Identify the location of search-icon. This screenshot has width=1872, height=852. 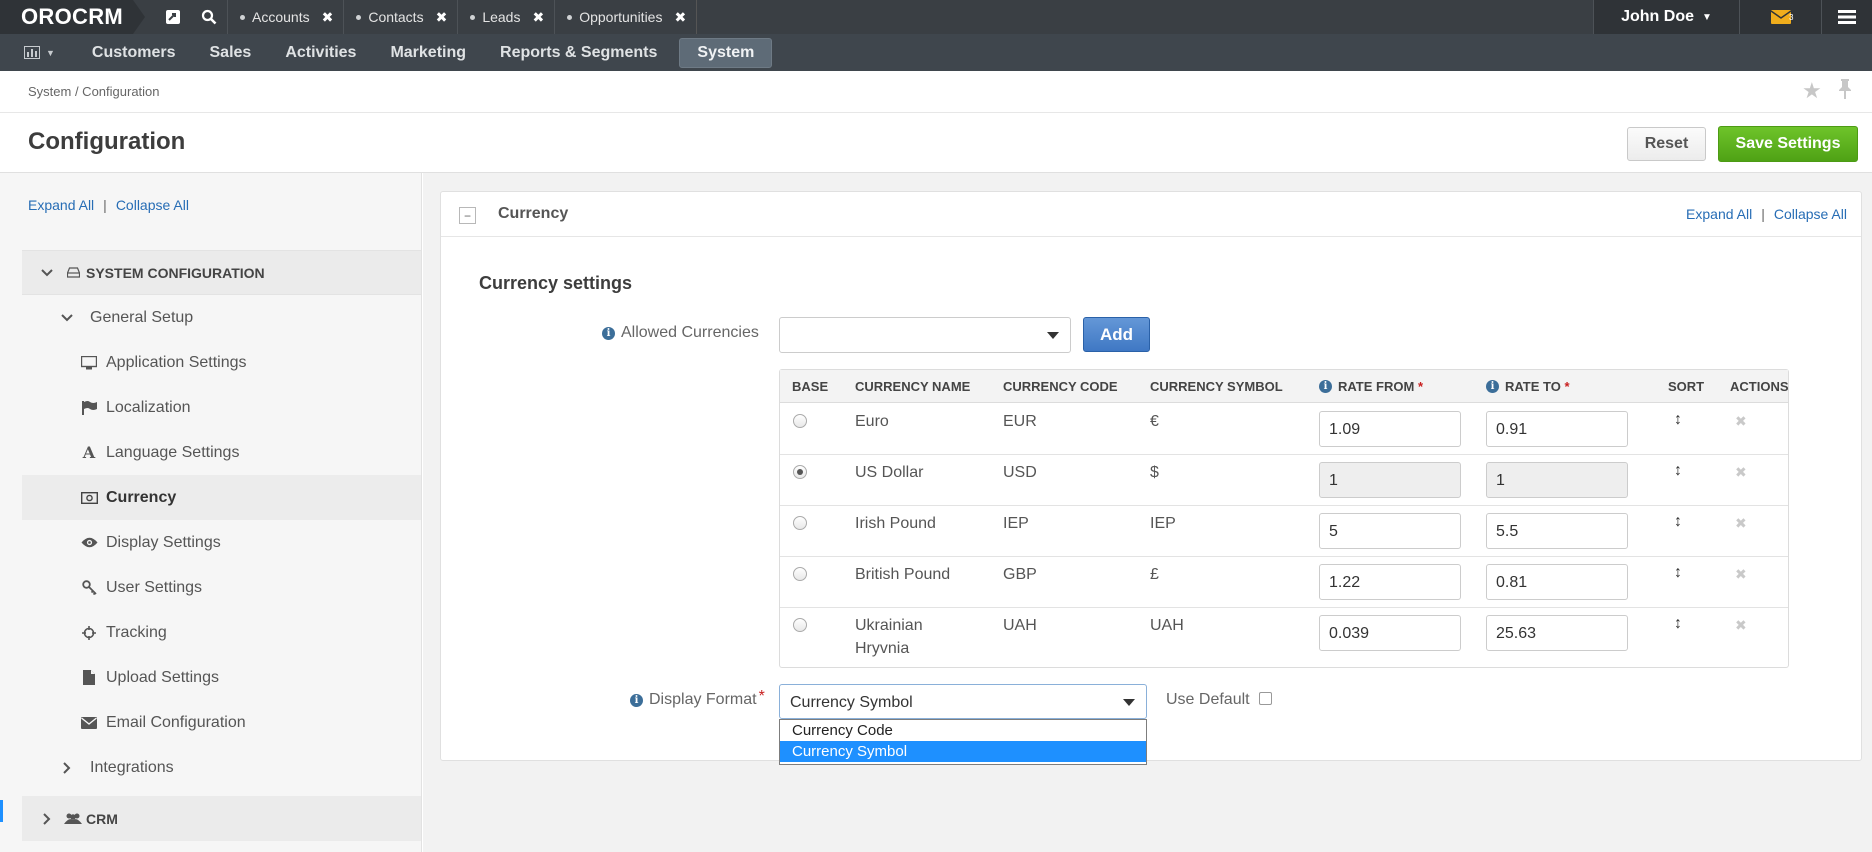
(209, 17).